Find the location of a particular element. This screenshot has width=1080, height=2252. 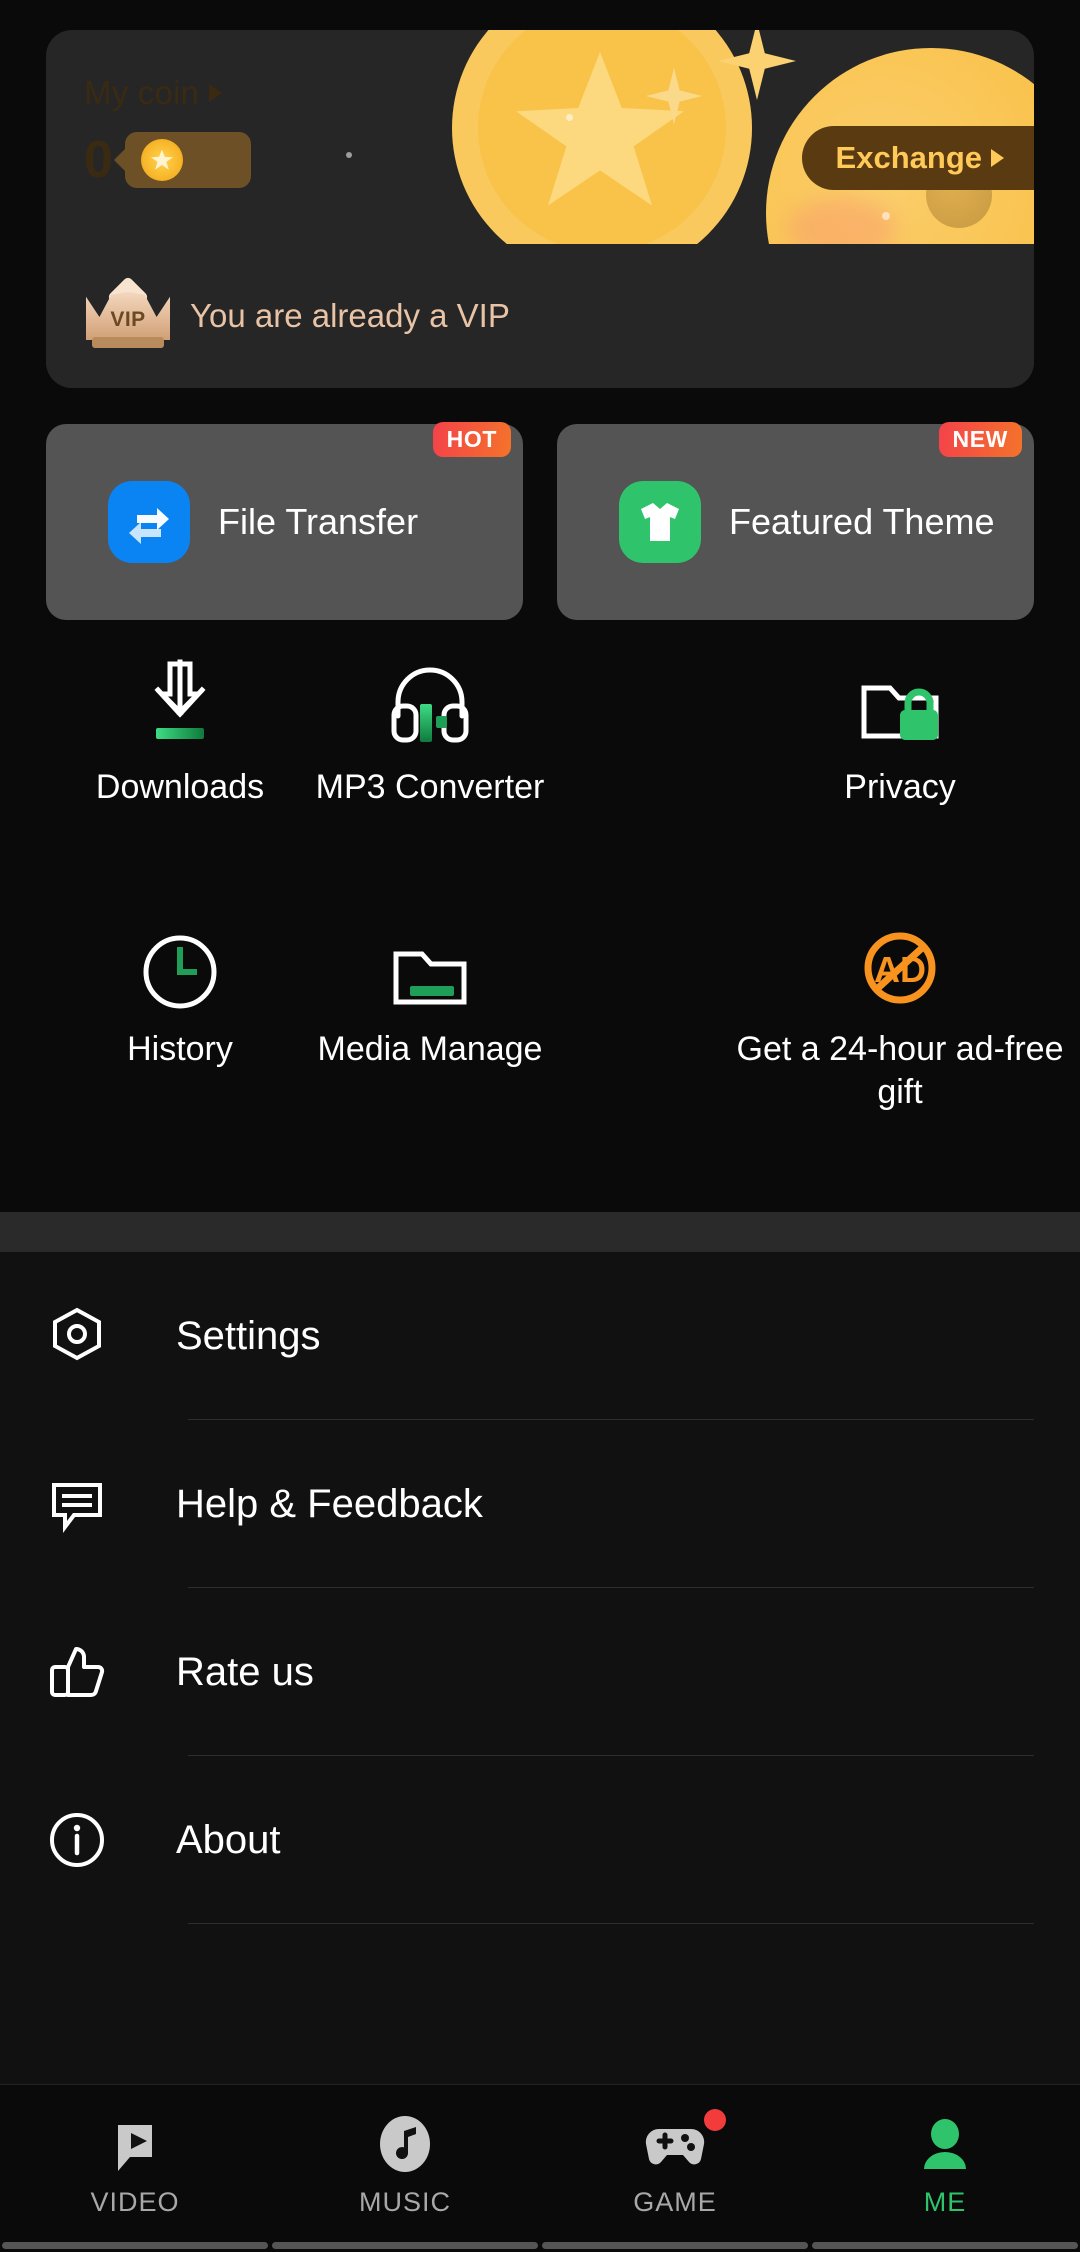

tool-privacy: Privacy is located at coordinates (900, 724).